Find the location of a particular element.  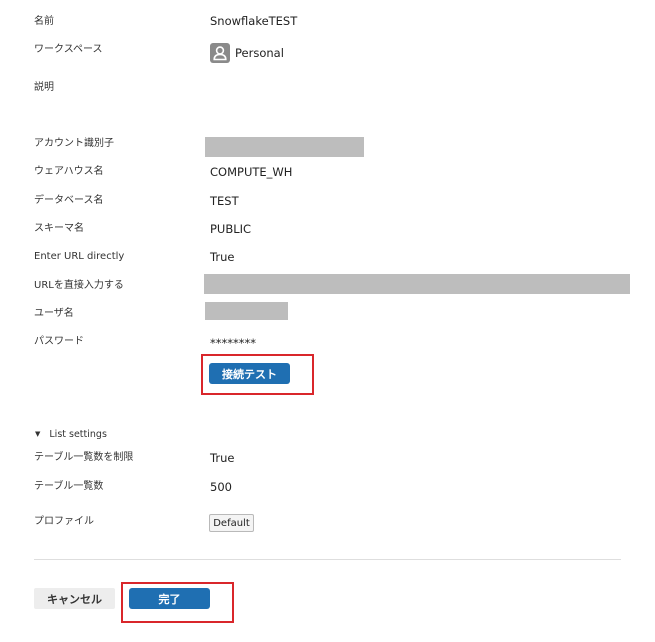

workspace-label: ワークスペース is located at coordinates (68, 49).